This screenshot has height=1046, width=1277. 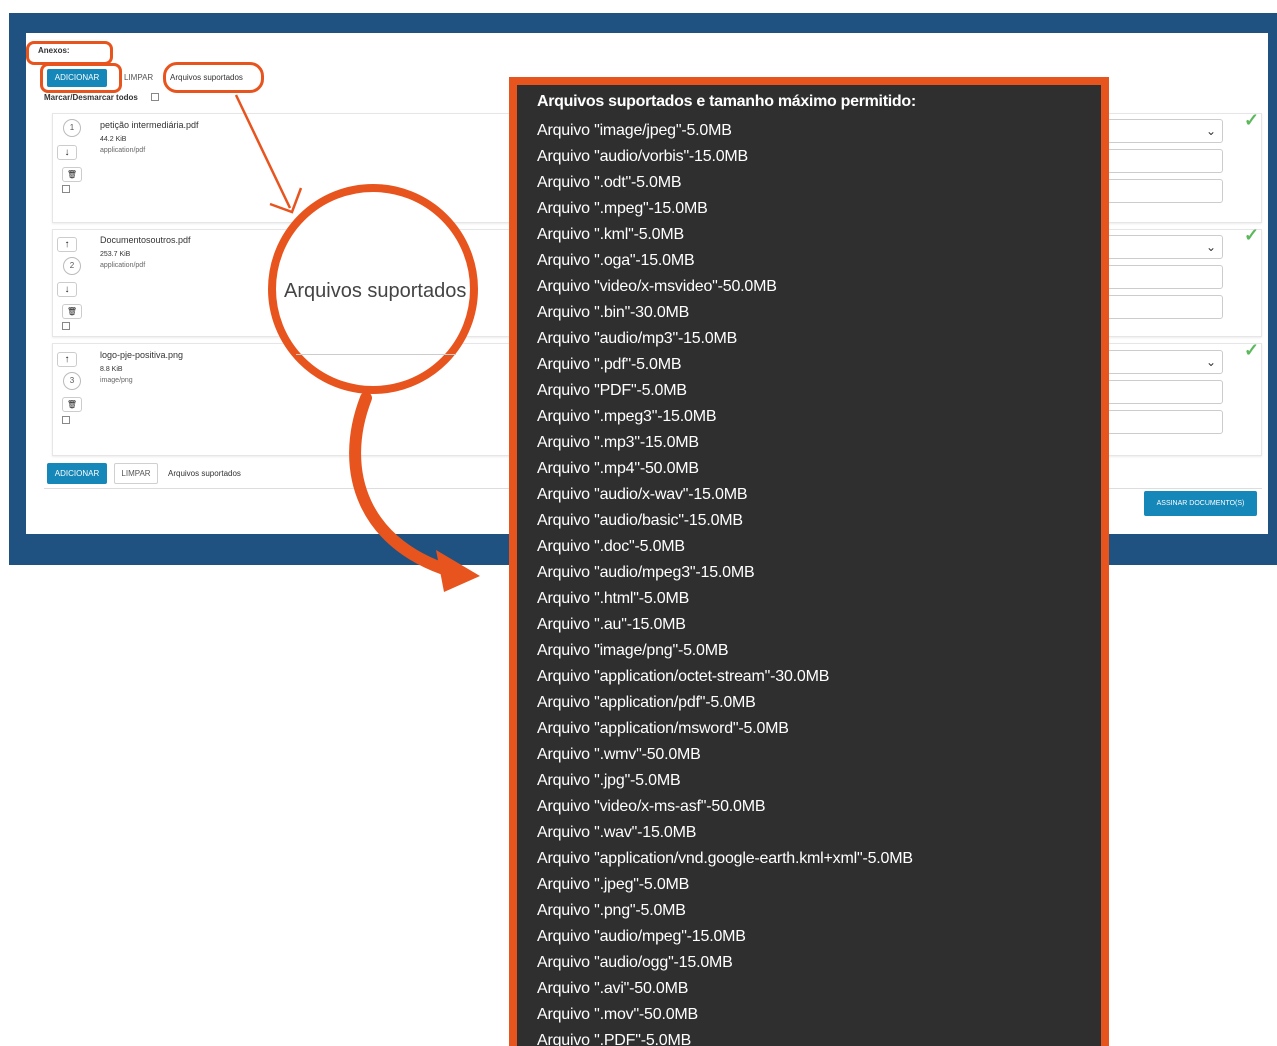 I want to click on list-item: Arquivo ".wav"-15.0MB, so click(x=617, y=832).